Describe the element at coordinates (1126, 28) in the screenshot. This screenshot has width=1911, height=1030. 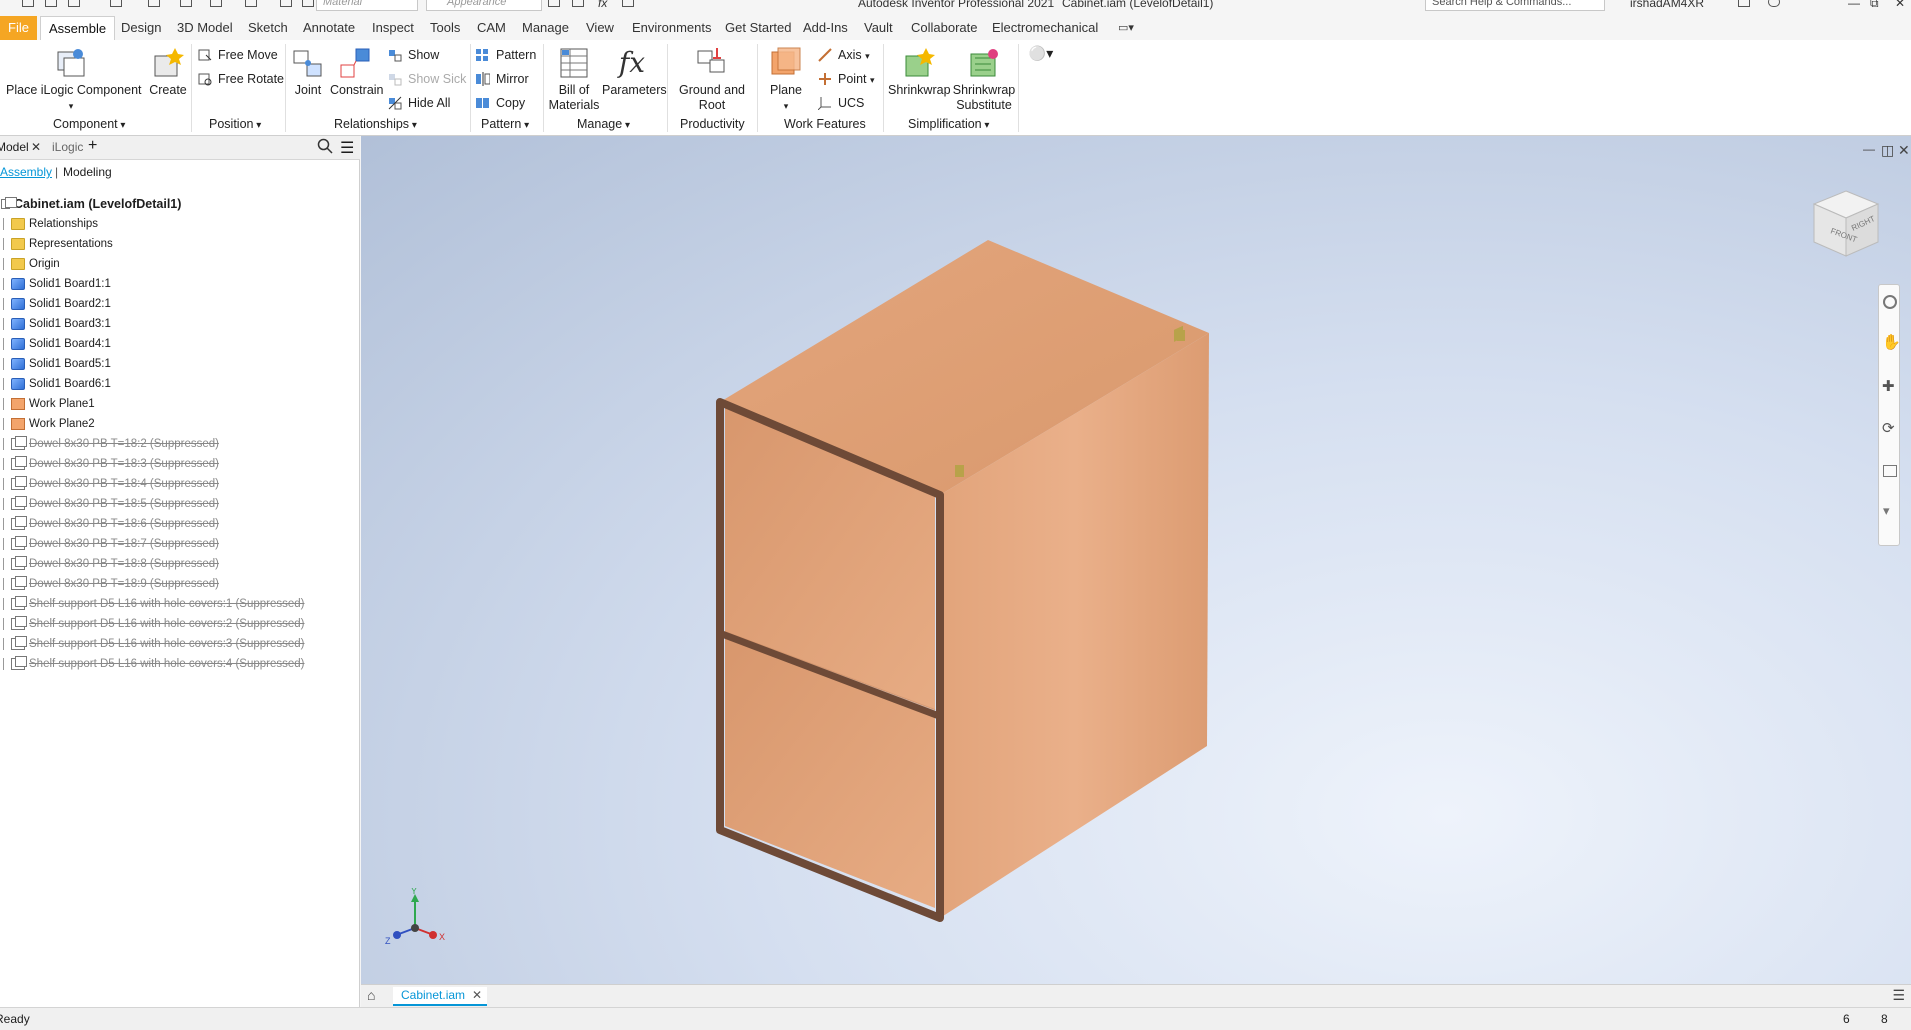
I see `ribbon-display-toggle: ▭▾` at that location.